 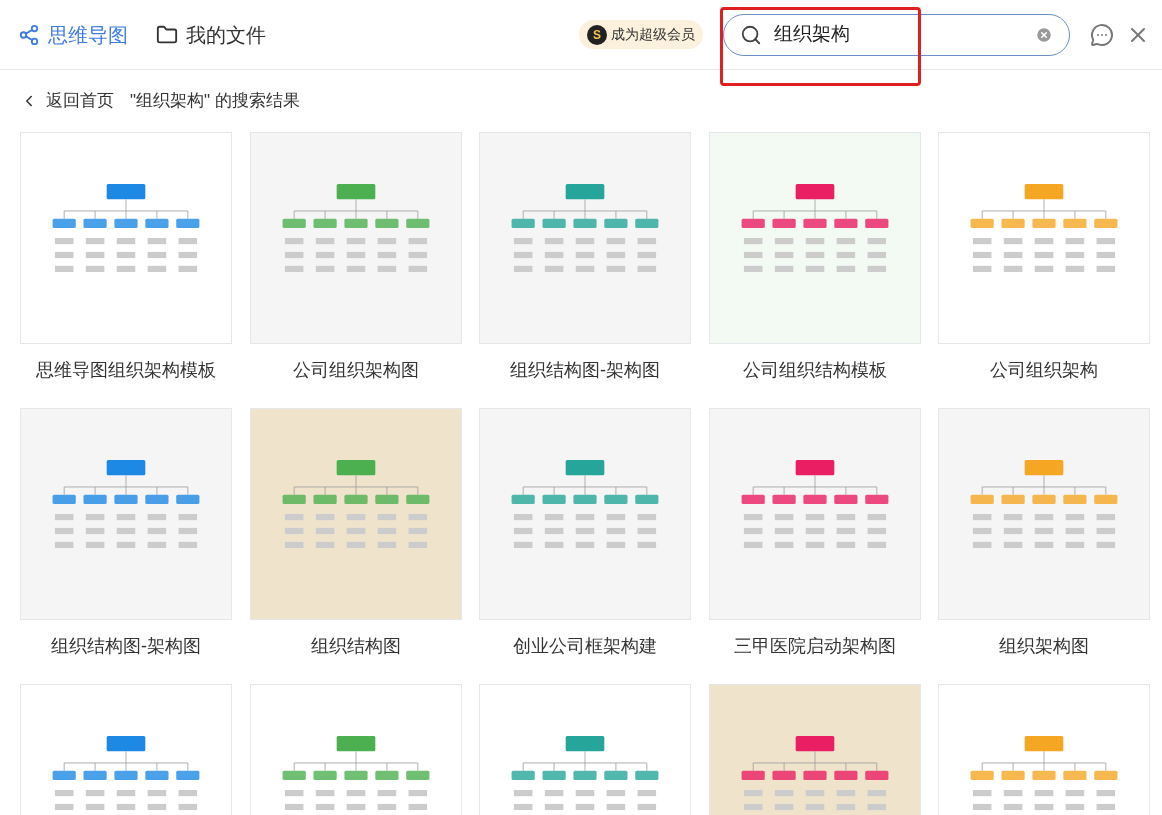 I want to click on clear-icon, so click(x=1044, y=34).